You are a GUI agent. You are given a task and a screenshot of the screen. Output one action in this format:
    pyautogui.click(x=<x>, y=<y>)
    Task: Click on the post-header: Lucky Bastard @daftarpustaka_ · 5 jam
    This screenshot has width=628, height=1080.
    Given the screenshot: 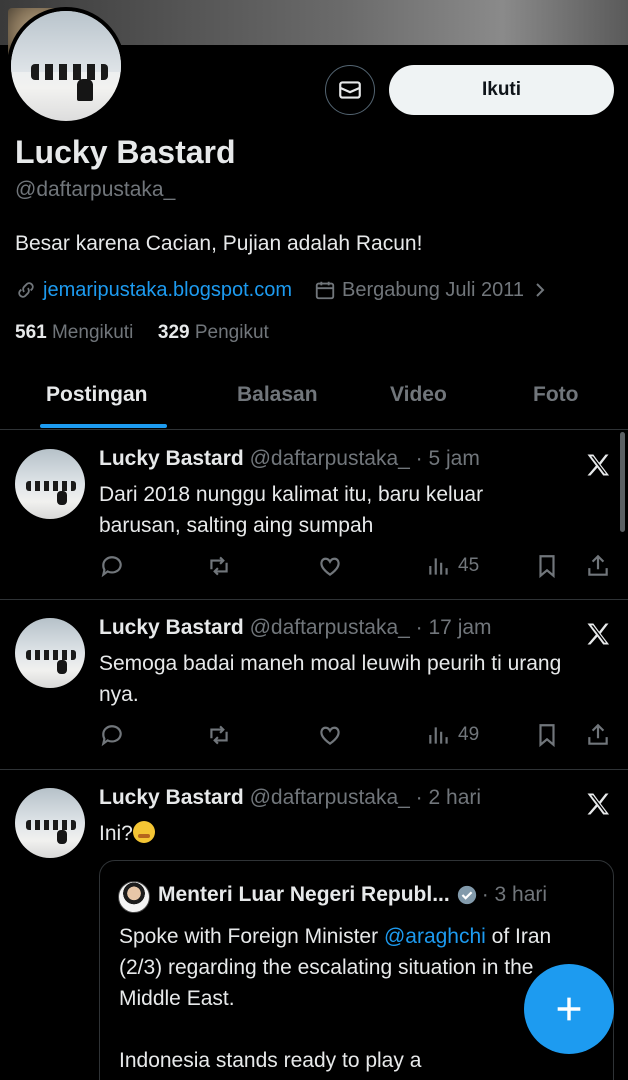 What is the action you would take?
    pyautogui.click(x=289, y=459)
    